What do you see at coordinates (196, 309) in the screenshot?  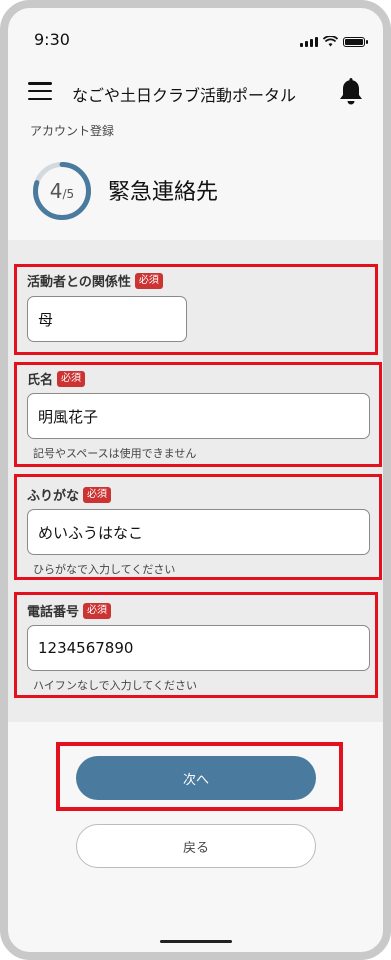 I see `relationship-field-group: 活動者との関係性 必須 母` at bounding box center [196, 309].